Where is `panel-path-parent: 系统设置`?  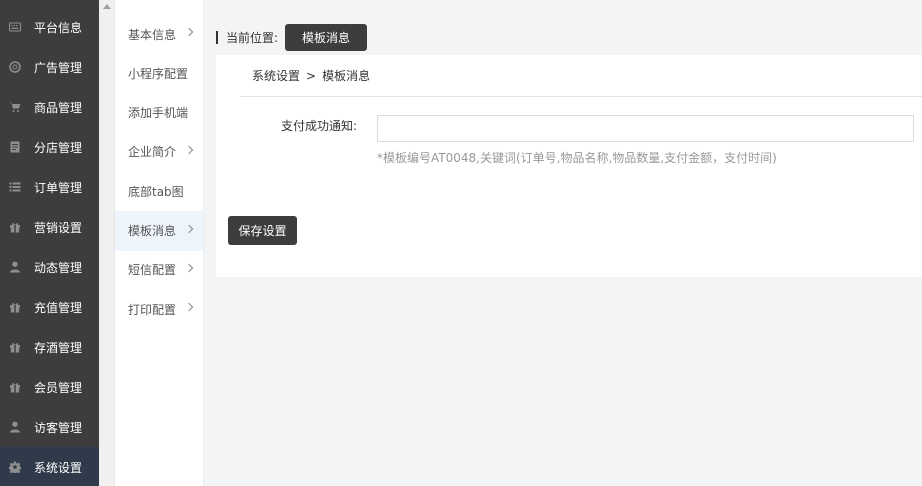 panel-path-parent: 系统设置 is located at coordinates (276, 76).